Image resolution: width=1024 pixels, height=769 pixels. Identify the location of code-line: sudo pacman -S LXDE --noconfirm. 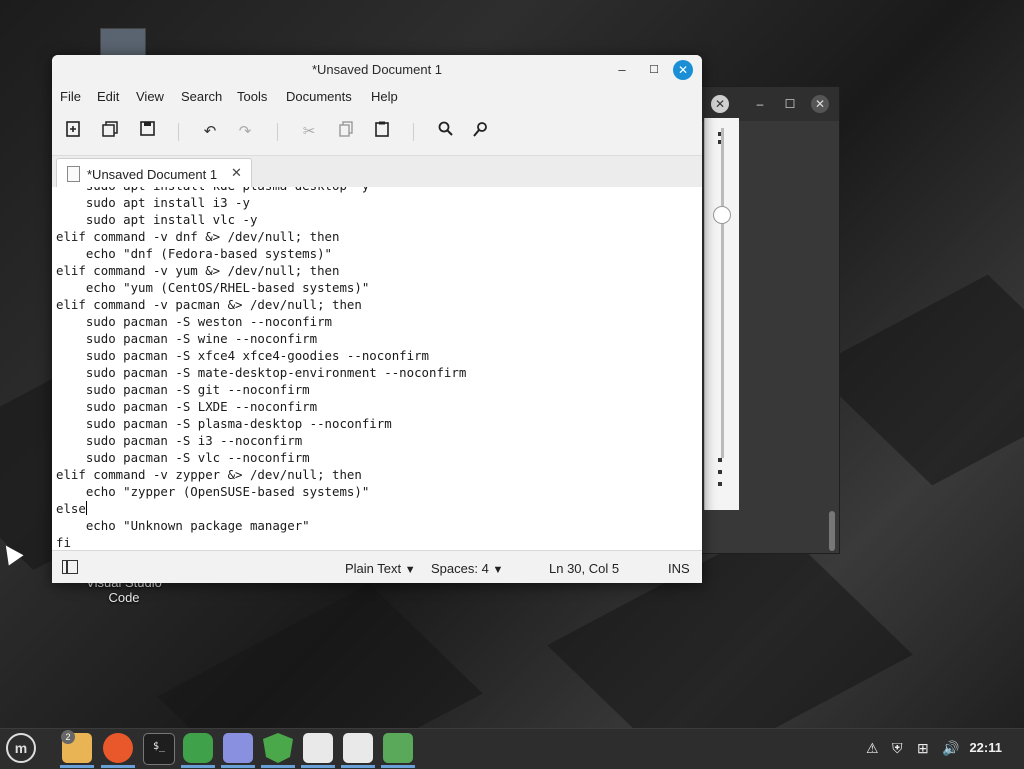
(261, 406).